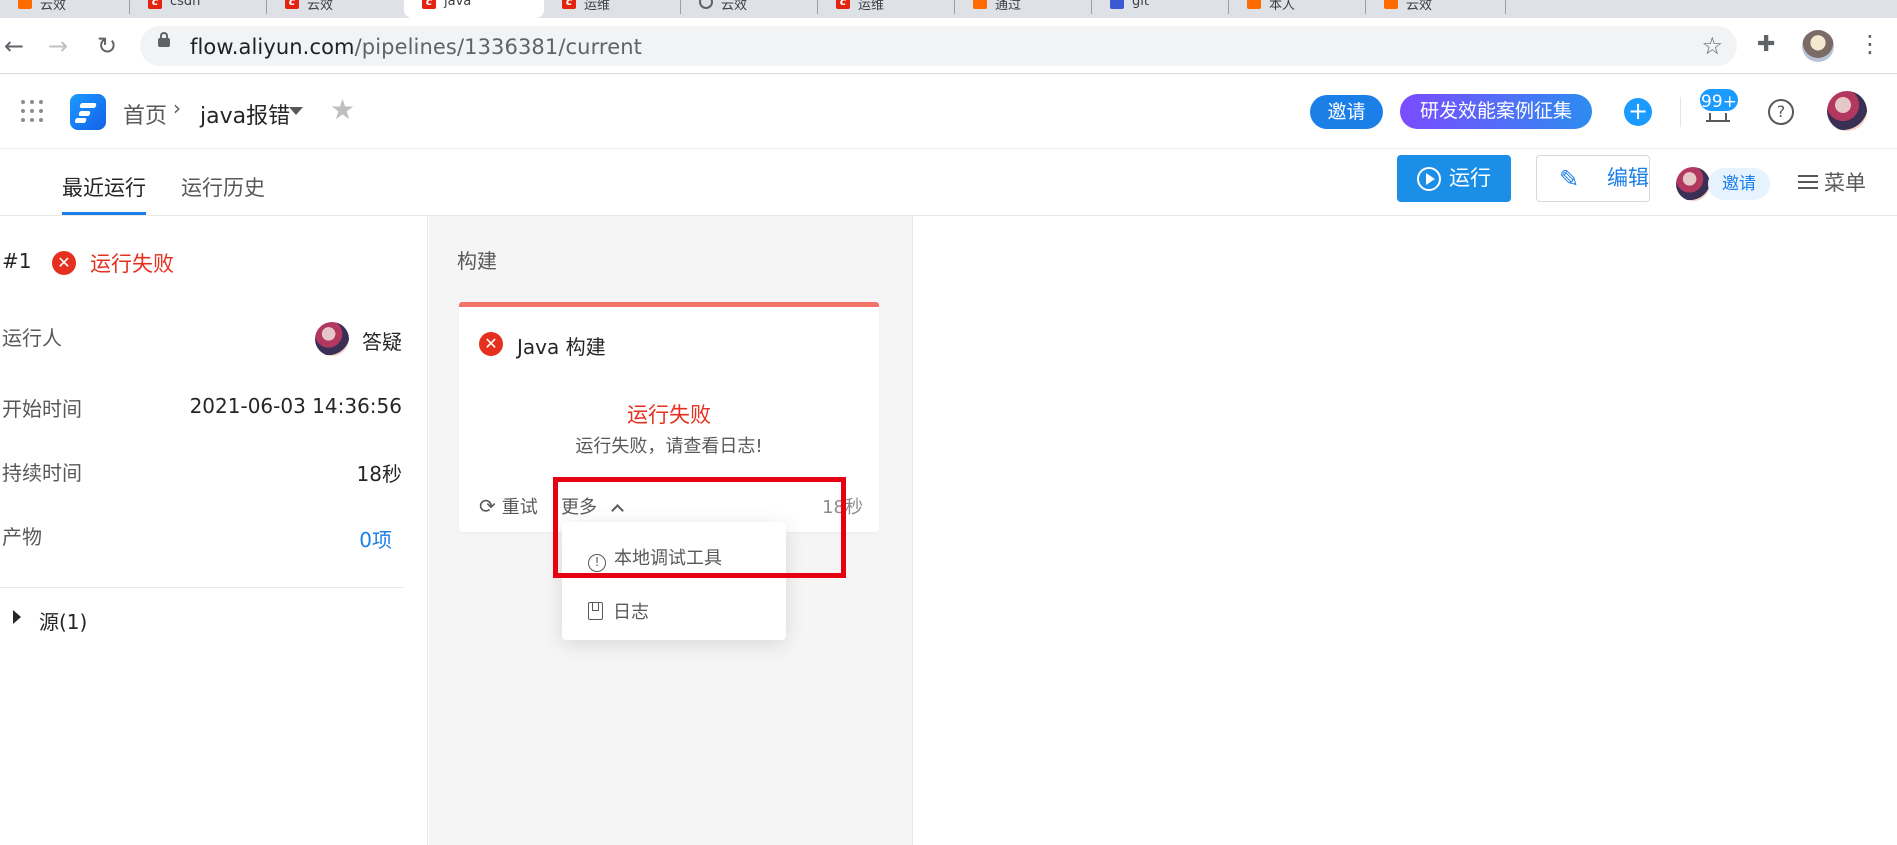 The width and height of the screenshot is (1897, 845). I want to click on retry-icon: ⟳, so click(487, 506).